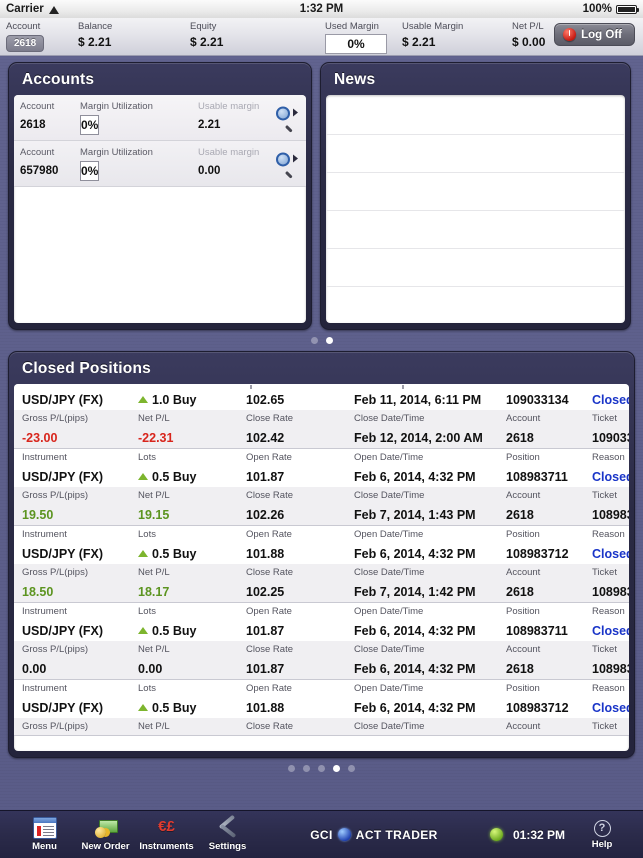  I want to click on reason-value: Closed by Stop Order, so click(606, 400).